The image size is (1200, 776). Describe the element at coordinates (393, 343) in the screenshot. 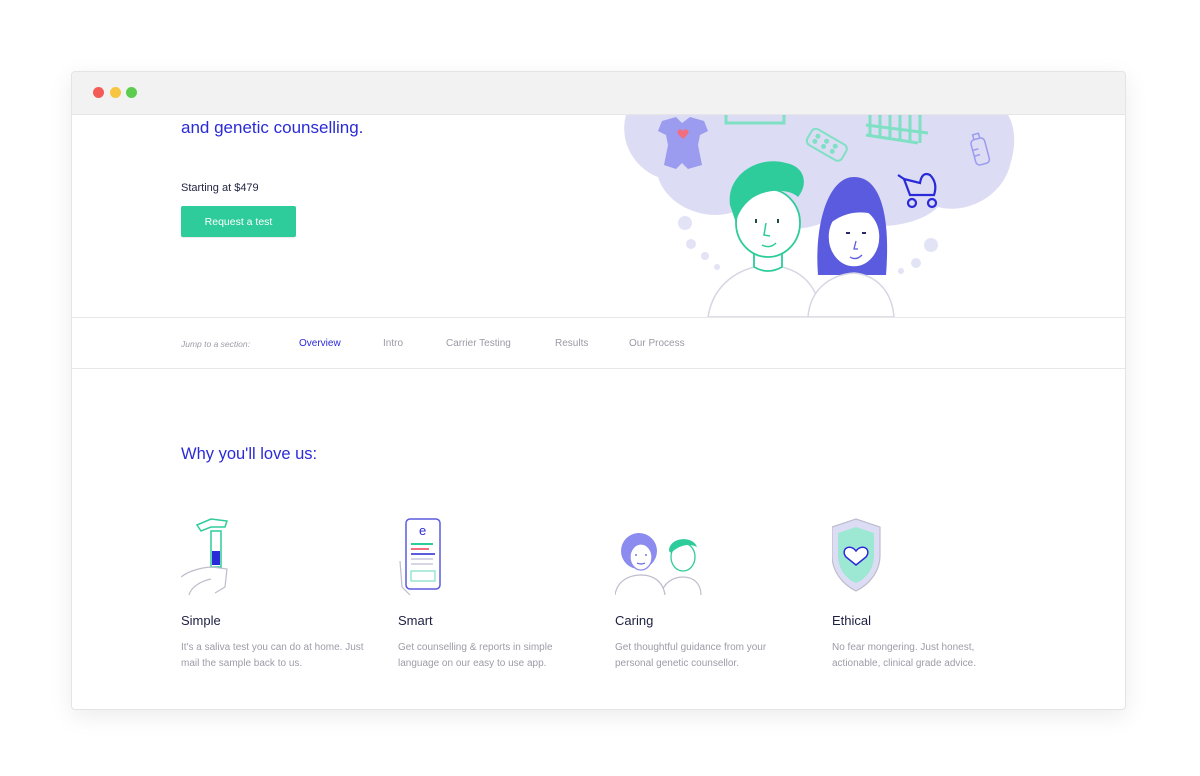

I see `jump-link-intro: Intro` at that location.